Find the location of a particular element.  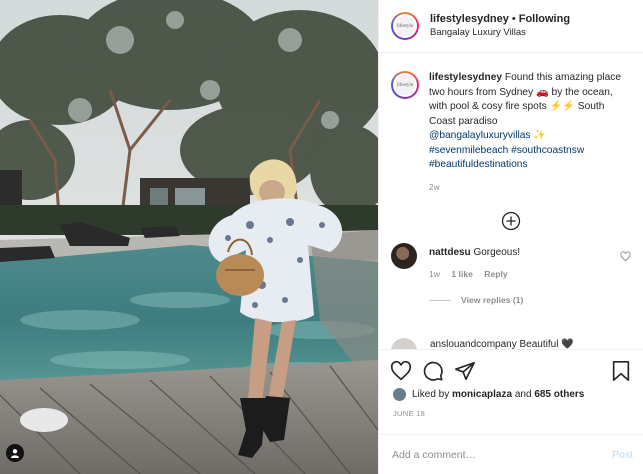

author-avatar: lifestyle is located at coordinates (405, 26).